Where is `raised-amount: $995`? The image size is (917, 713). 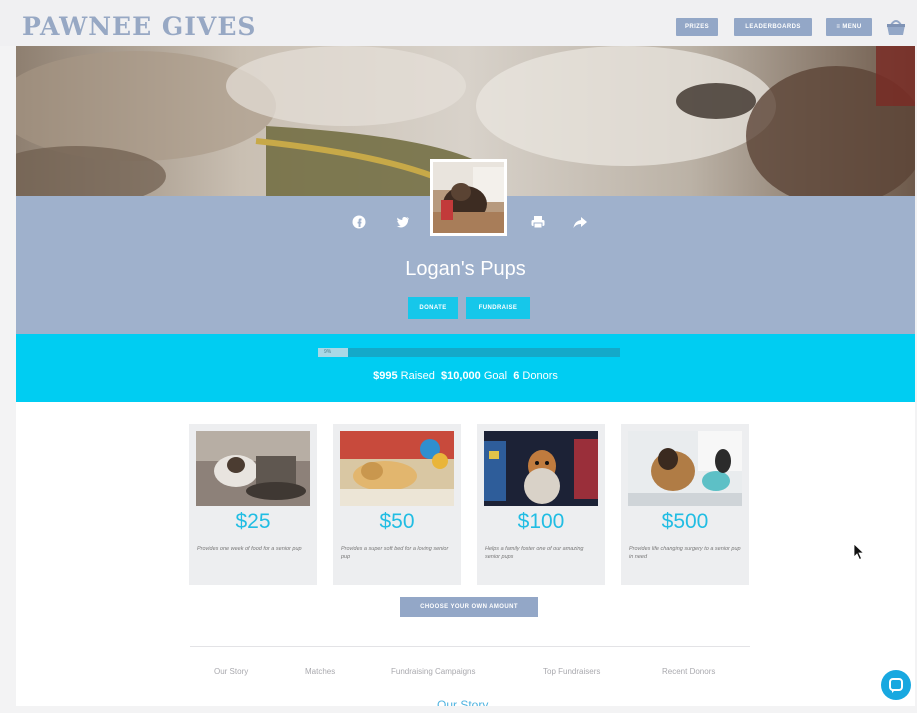
raised-amount: $995 is located at coordinates (385, 376).